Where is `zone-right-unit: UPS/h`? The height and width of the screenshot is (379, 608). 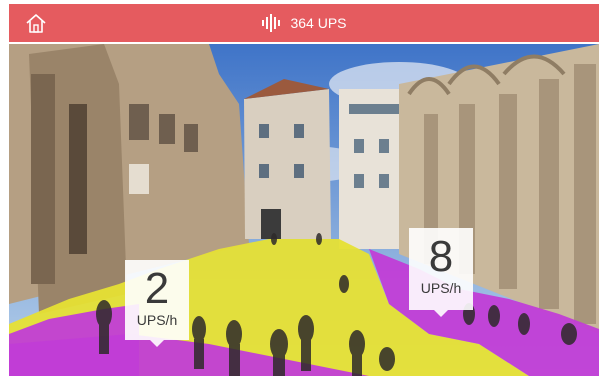
zone-right-unit: UPS/h is located at coordinates (441, 288).